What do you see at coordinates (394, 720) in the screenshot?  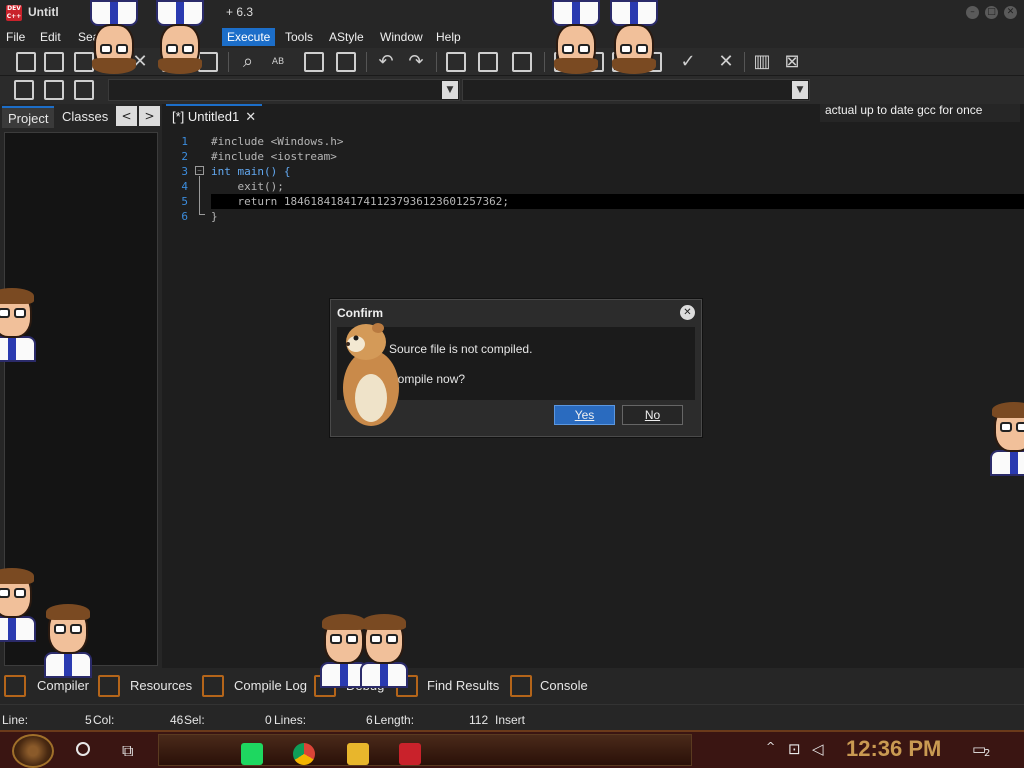 I see `status-length-label: Length:` at bounding box center [394, 720].